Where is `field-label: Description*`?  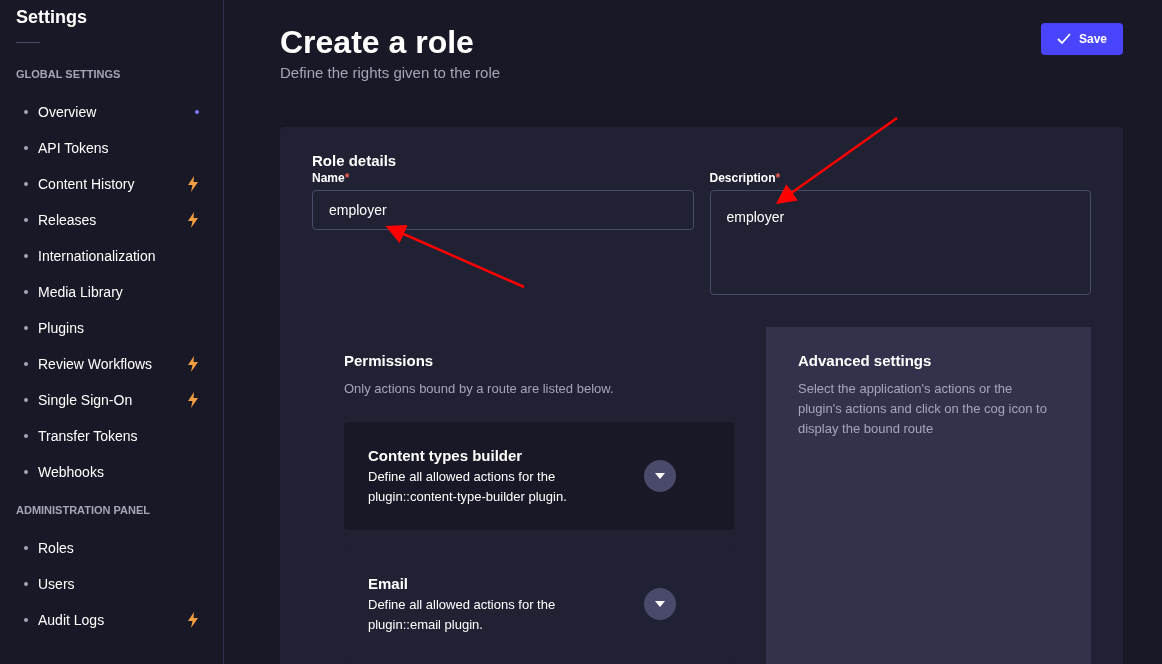 field-label: Description* is located at coordinates (745, 177).